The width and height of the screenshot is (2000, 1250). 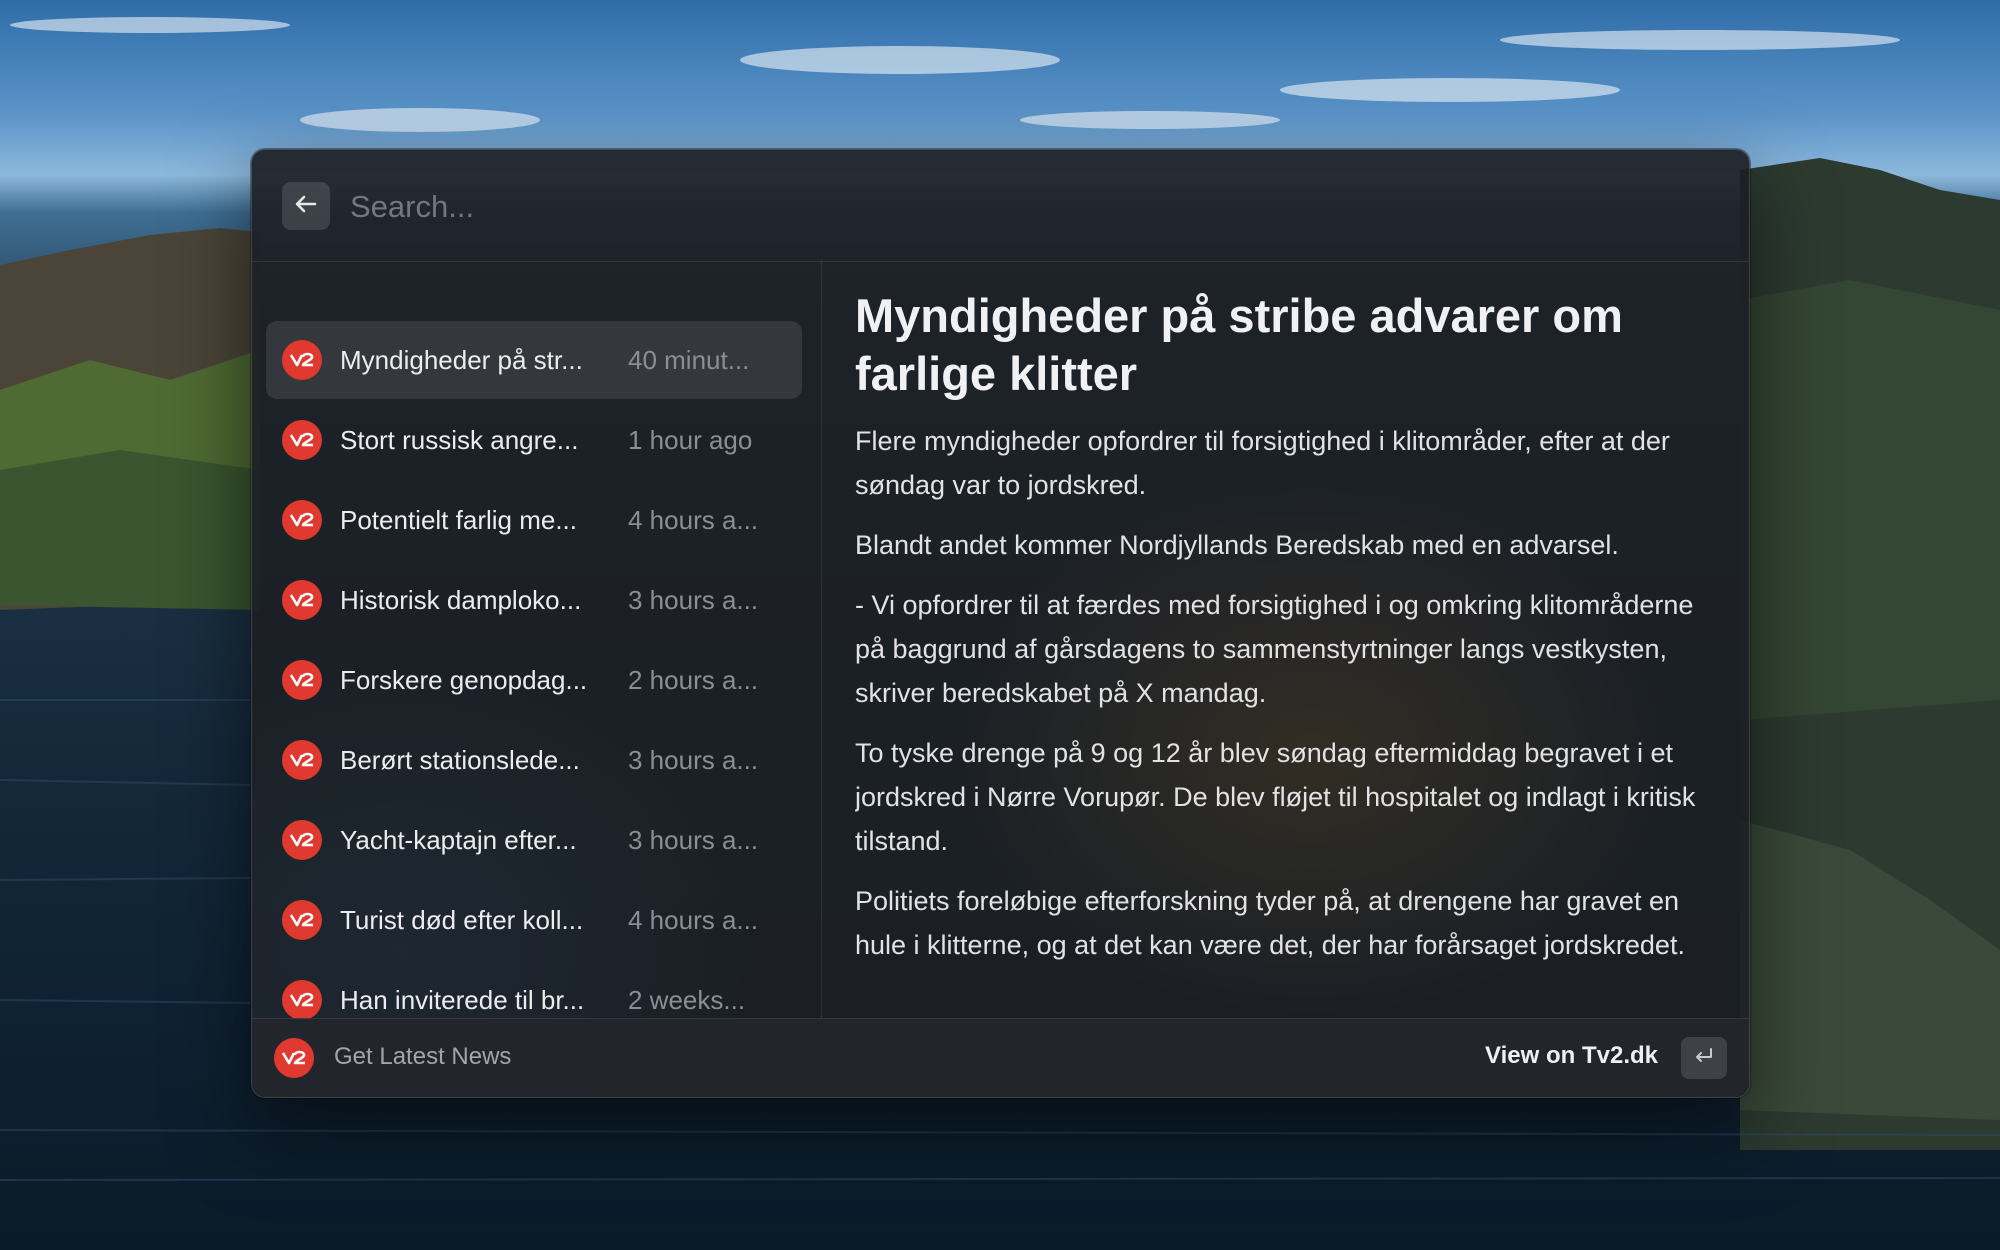 I want to click on back-button, so click(x=306, y=206).